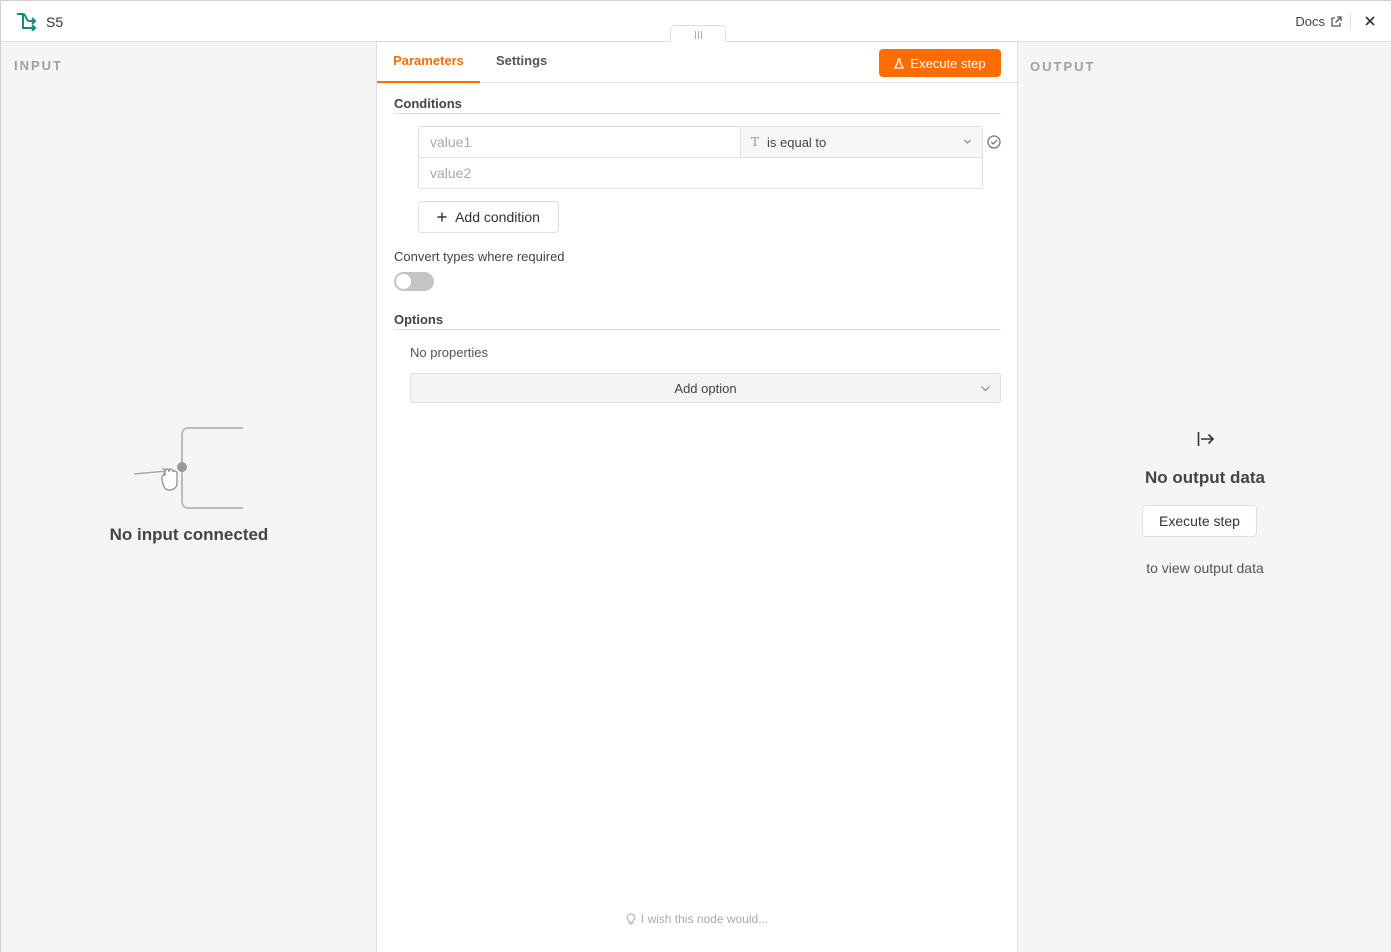  What do you see at coordinates (1199, 521) in the screenshot?
I see `output-execute-step-button: Execute step` at bounding box center [1199, 521].